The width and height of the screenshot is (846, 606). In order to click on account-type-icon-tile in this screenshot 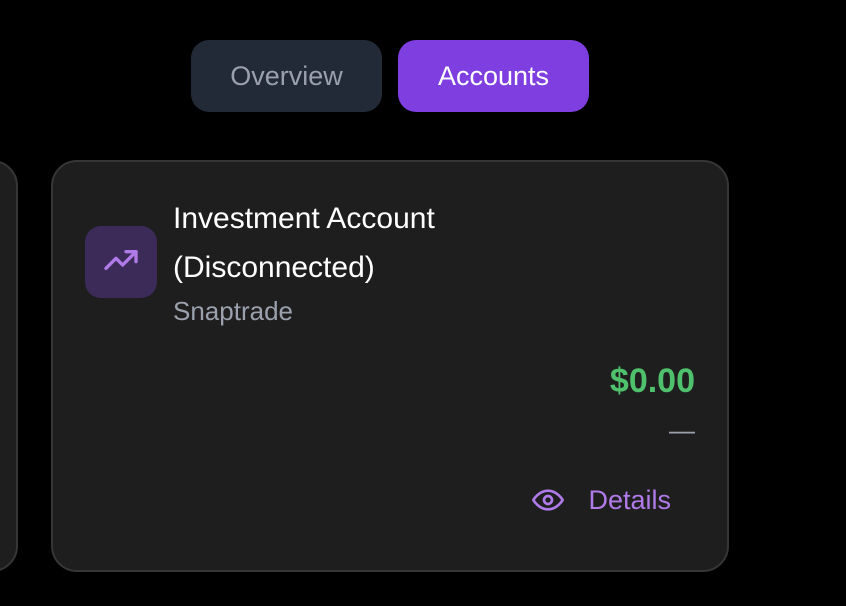, I will do `click(121, 262)`.